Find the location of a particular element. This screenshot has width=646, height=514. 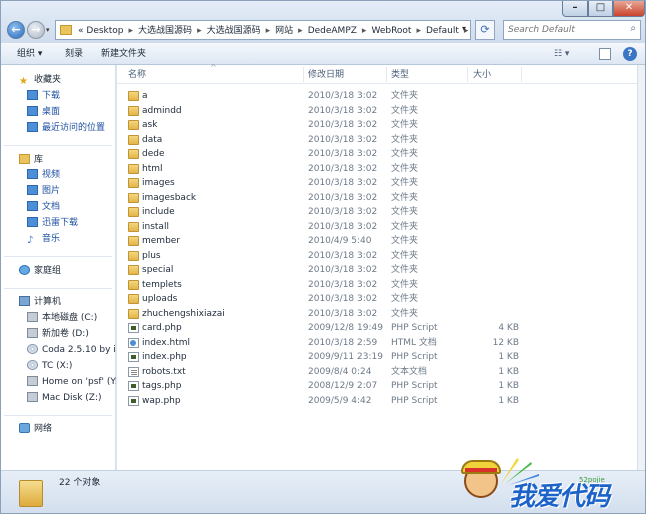

refresh-button: ⟳ is located at coordinates (485, 30).